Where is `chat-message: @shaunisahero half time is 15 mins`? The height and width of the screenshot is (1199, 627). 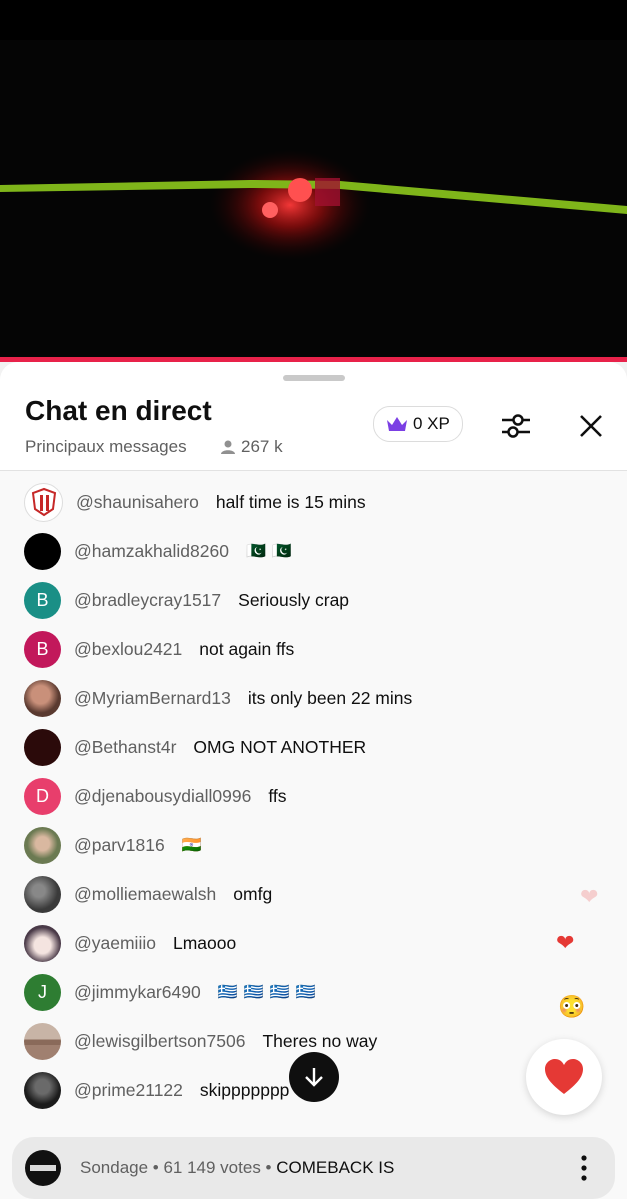
chat-message: @shaunisahero half time is 15 mins is located at coordinates (304, 502).